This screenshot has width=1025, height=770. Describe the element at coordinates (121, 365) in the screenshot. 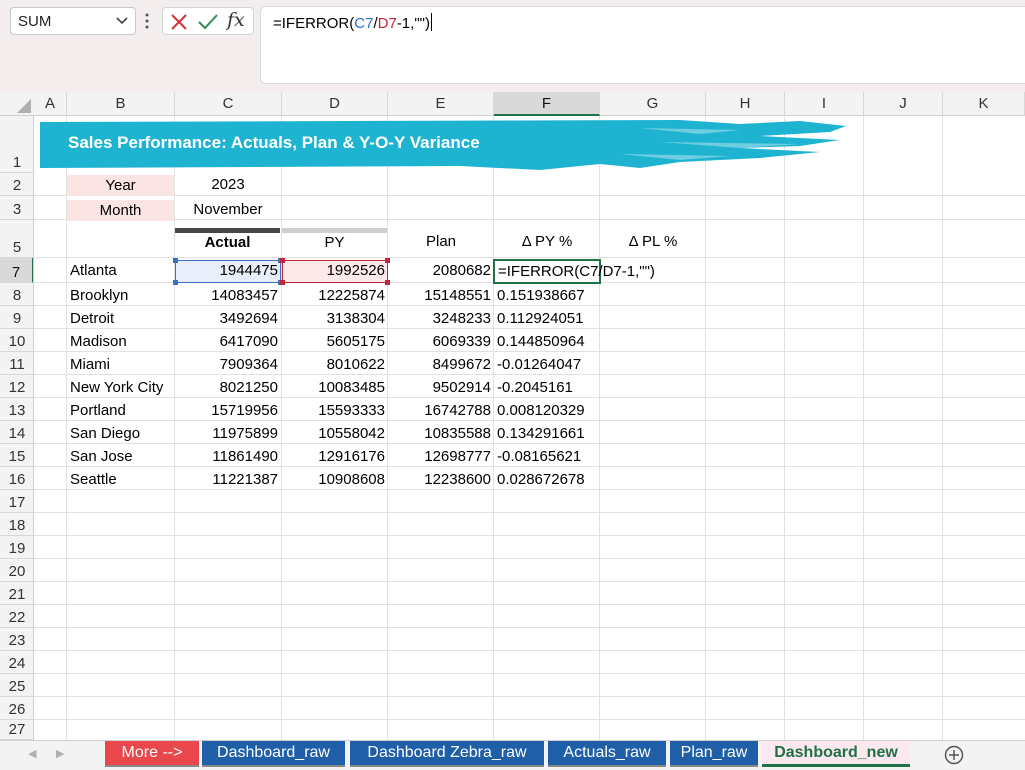

I see `cell-city: Miami` at that location.